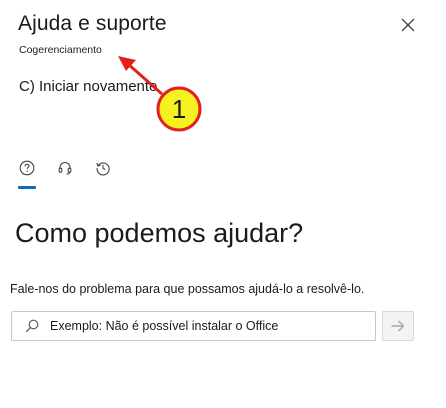 The image size is (446, 408). I want to click on callout-arrow-head, so click(127, 63).